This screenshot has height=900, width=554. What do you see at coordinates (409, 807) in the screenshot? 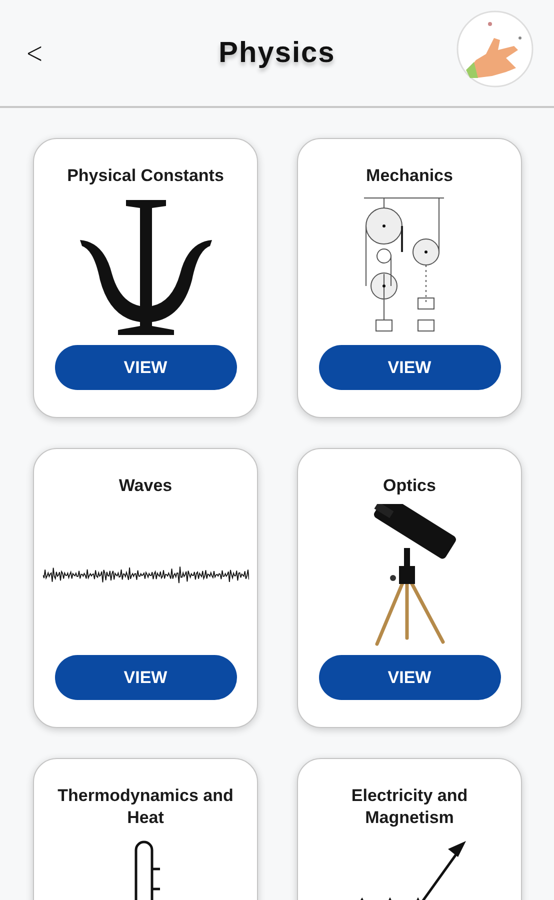
I see `card-title: Electricity and Magnetism` at bounding box center [409, 807].